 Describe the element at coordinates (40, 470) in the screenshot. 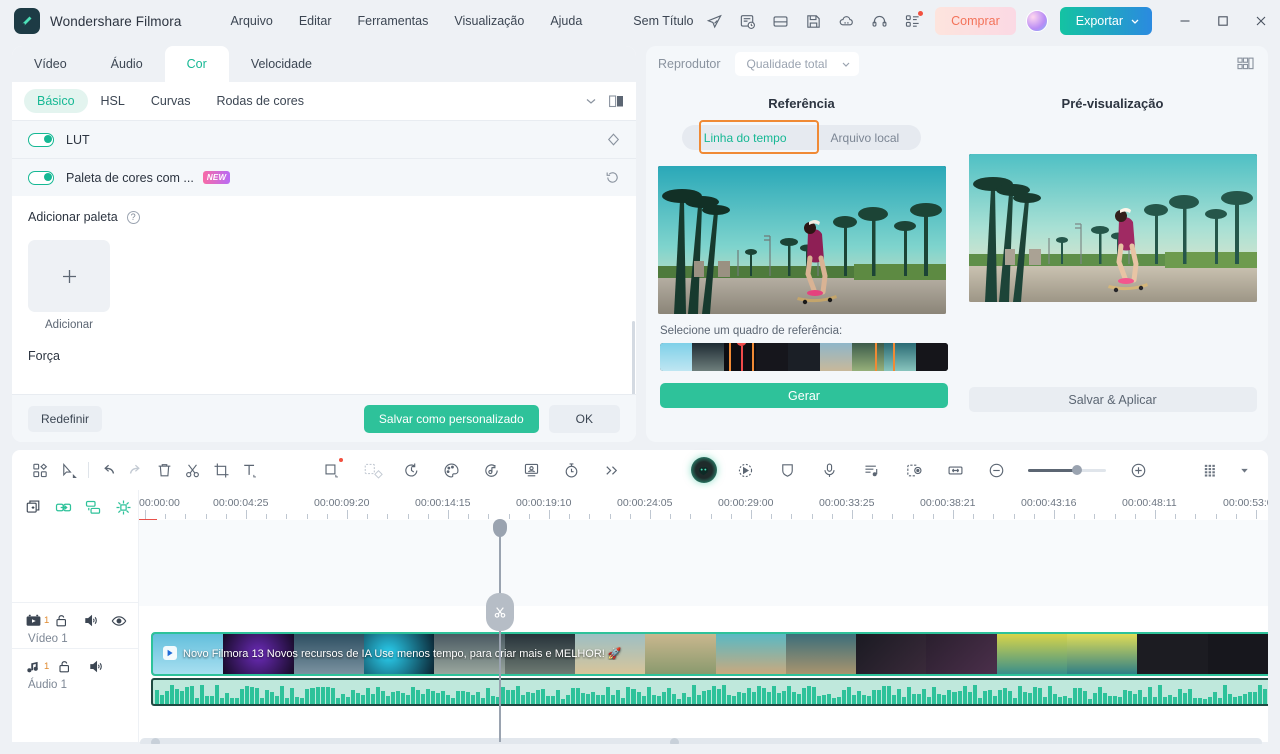

I see `media-grid-icon` at that location.